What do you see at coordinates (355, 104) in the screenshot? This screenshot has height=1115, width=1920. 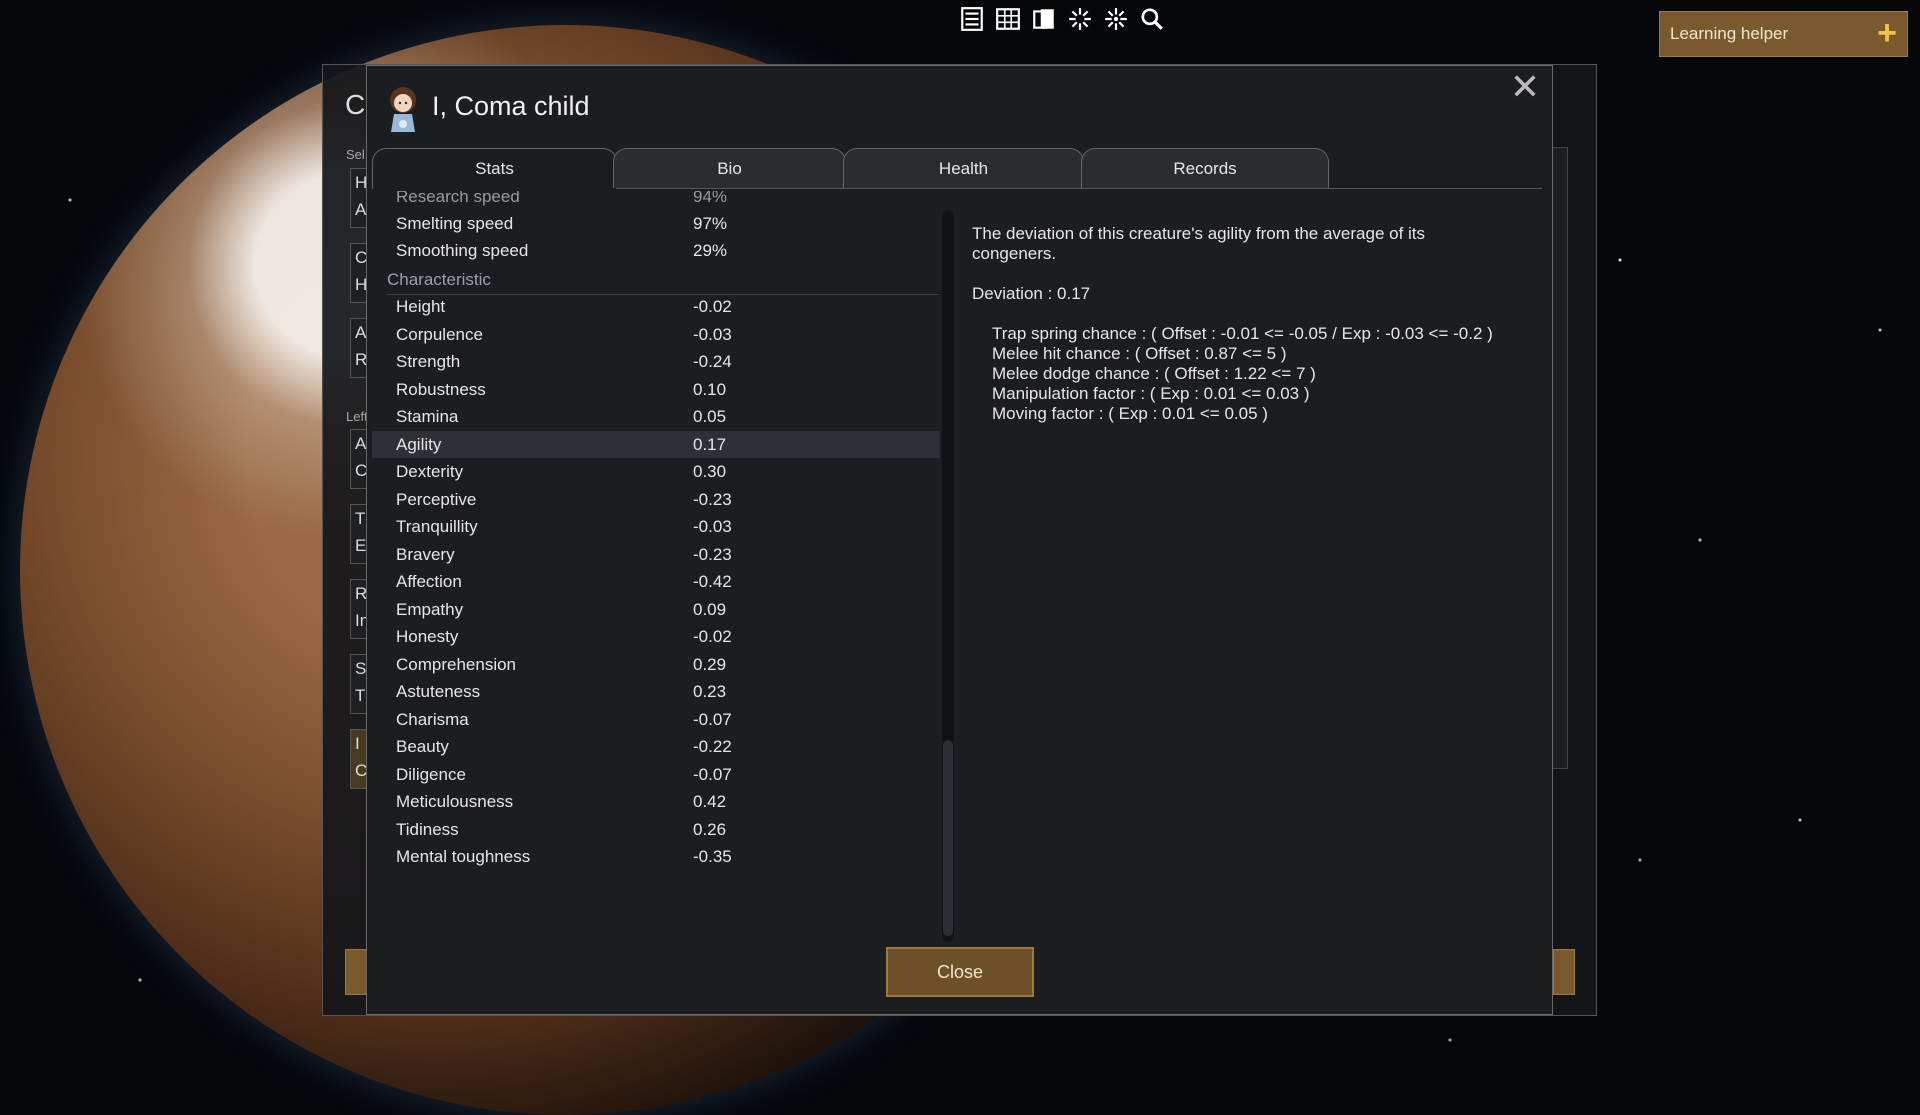 I see `background-window-title: C` at bounding box center [355, 104].